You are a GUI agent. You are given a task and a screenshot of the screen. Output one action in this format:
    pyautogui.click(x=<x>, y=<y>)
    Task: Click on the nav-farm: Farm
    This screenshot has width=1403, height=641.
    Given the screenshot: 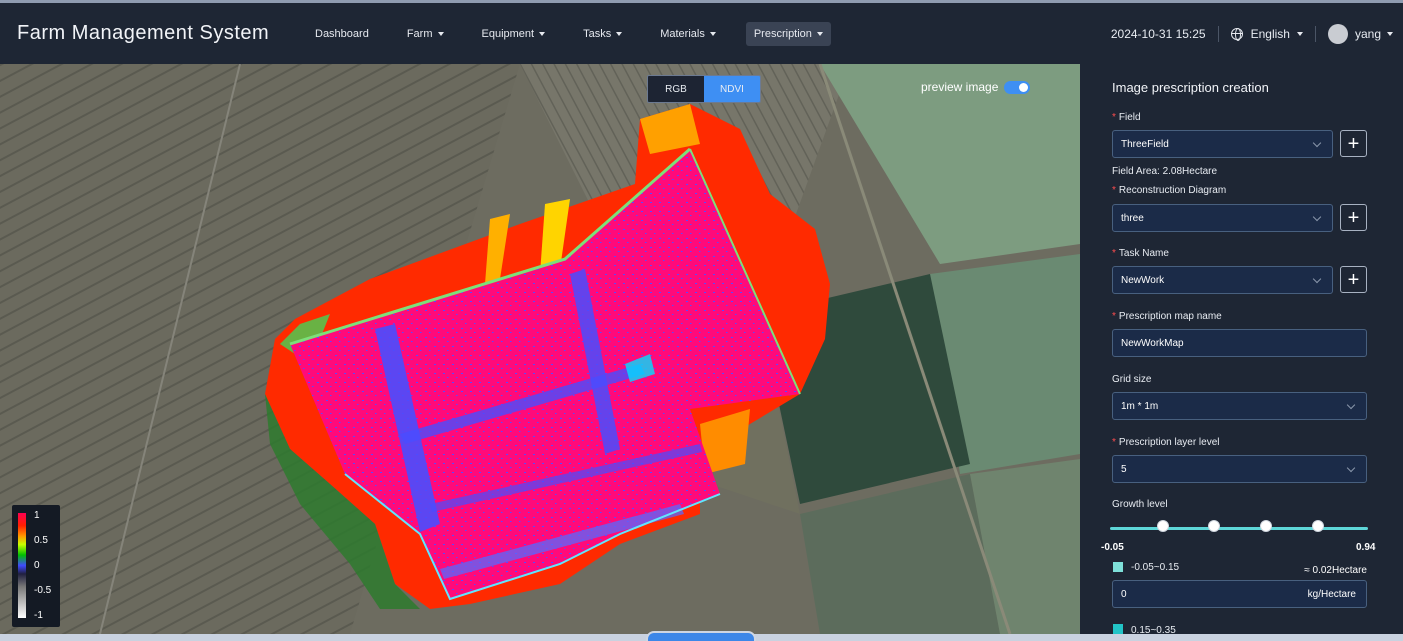 What is the action you would take?
    pyautogui.click(x=425, y=34)
    